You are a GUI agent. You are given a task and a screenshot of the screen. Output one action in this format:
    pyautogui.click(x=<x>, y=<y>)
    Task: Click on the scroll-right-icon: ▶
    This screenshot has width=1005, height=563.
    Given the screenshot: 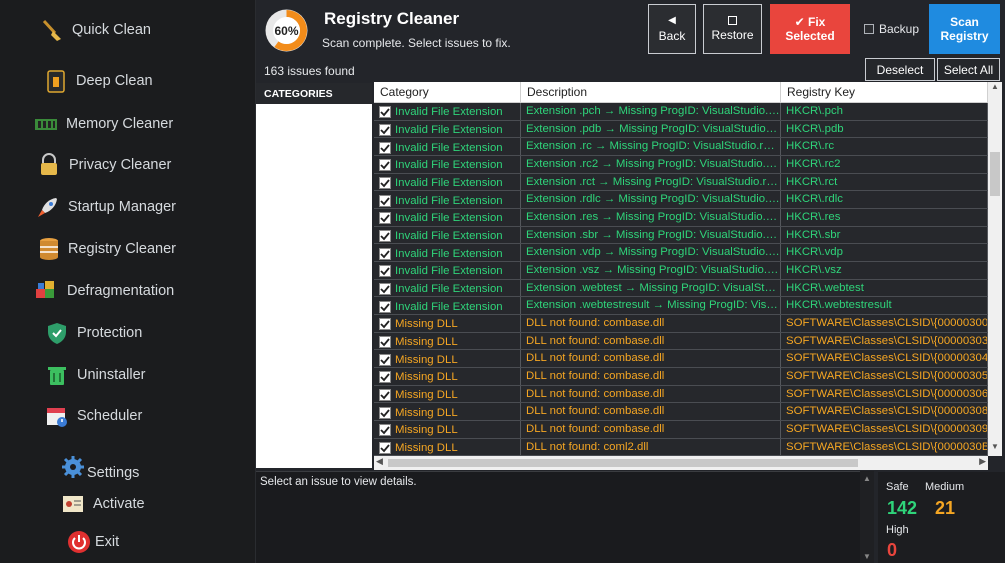 What is the action you would take?
    pyautogui.click(x=982, y=461)
    